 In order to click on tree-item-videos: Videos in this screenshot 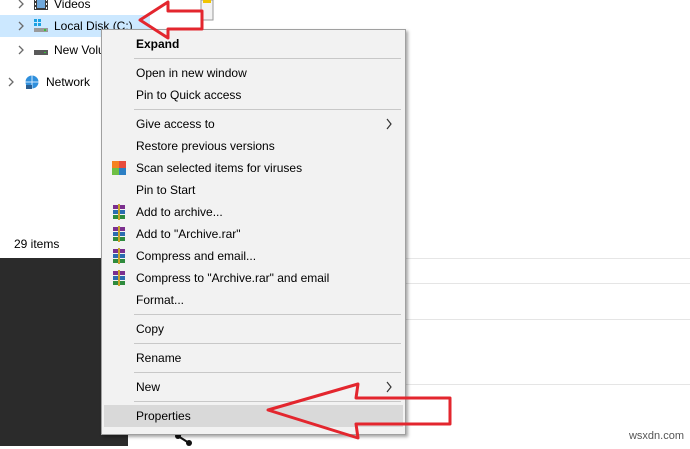, I will do `click(85, 7)`.